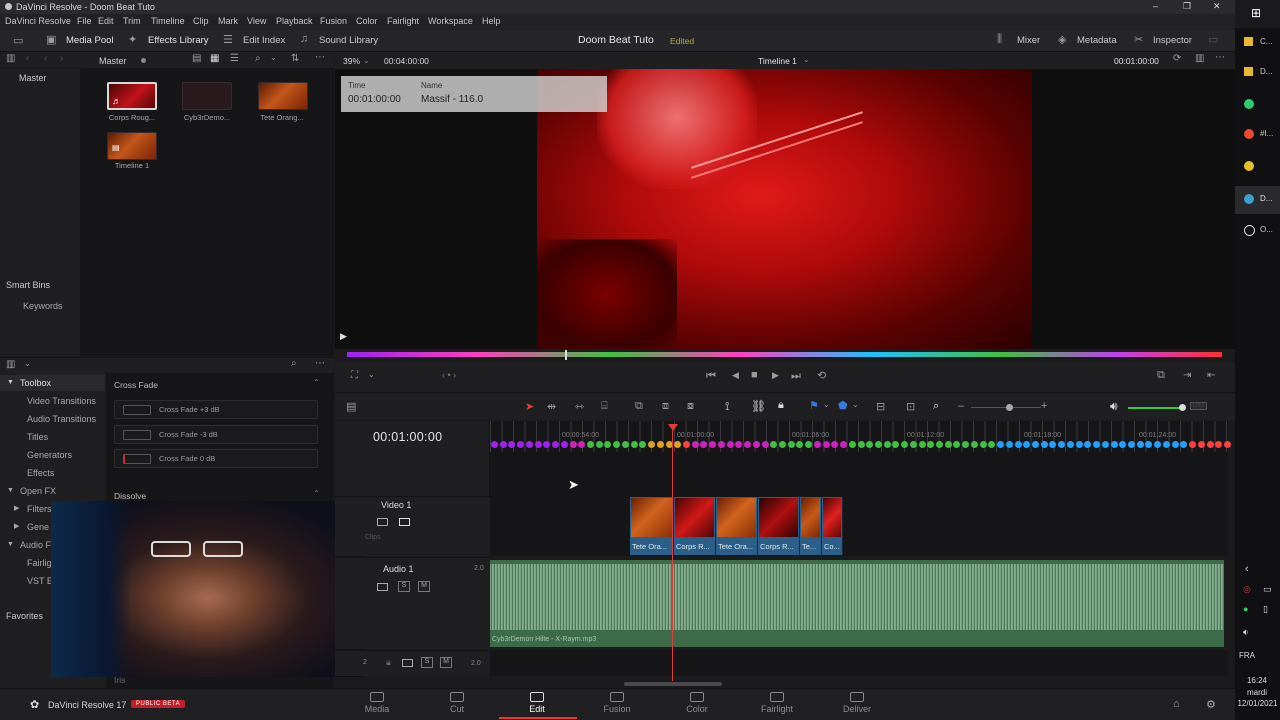  I want to click on menu-fairlight: Fairlight, so click(403, 21).